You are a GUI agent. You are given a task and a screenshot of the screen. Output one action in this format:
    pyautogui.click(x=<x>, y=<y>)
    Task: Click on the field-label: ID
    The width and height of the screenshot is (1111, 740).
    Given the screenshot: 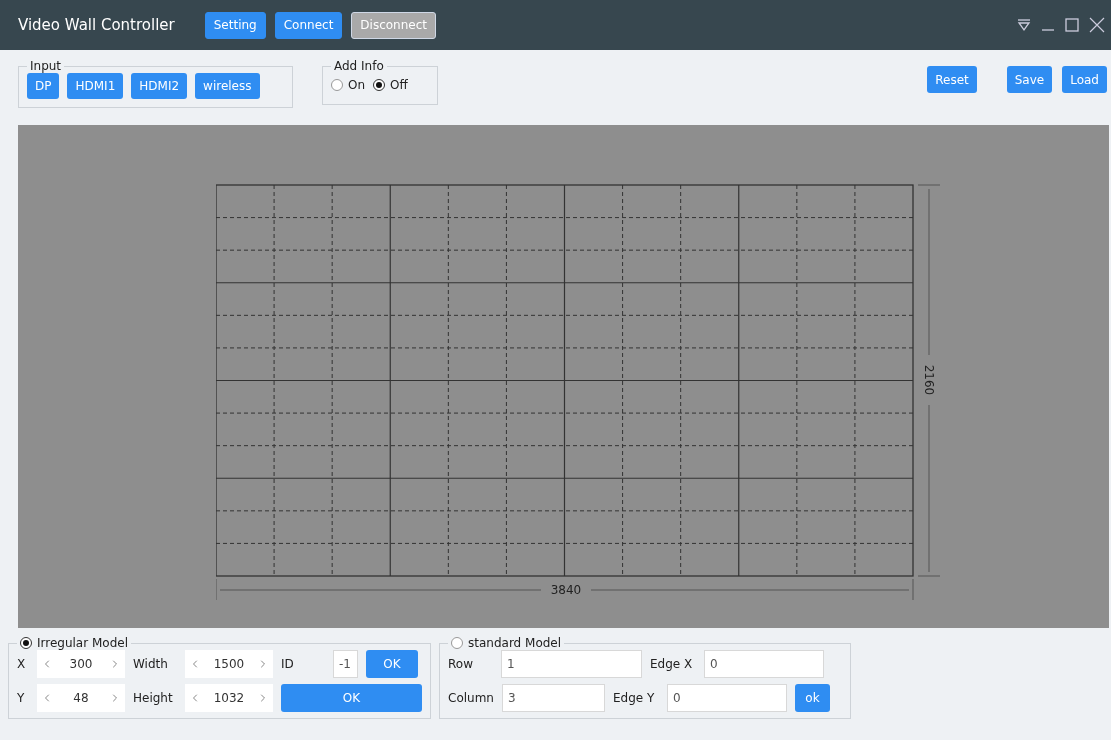 What is the action you would take?
    pyautogui.click(x=288, y=664)
    